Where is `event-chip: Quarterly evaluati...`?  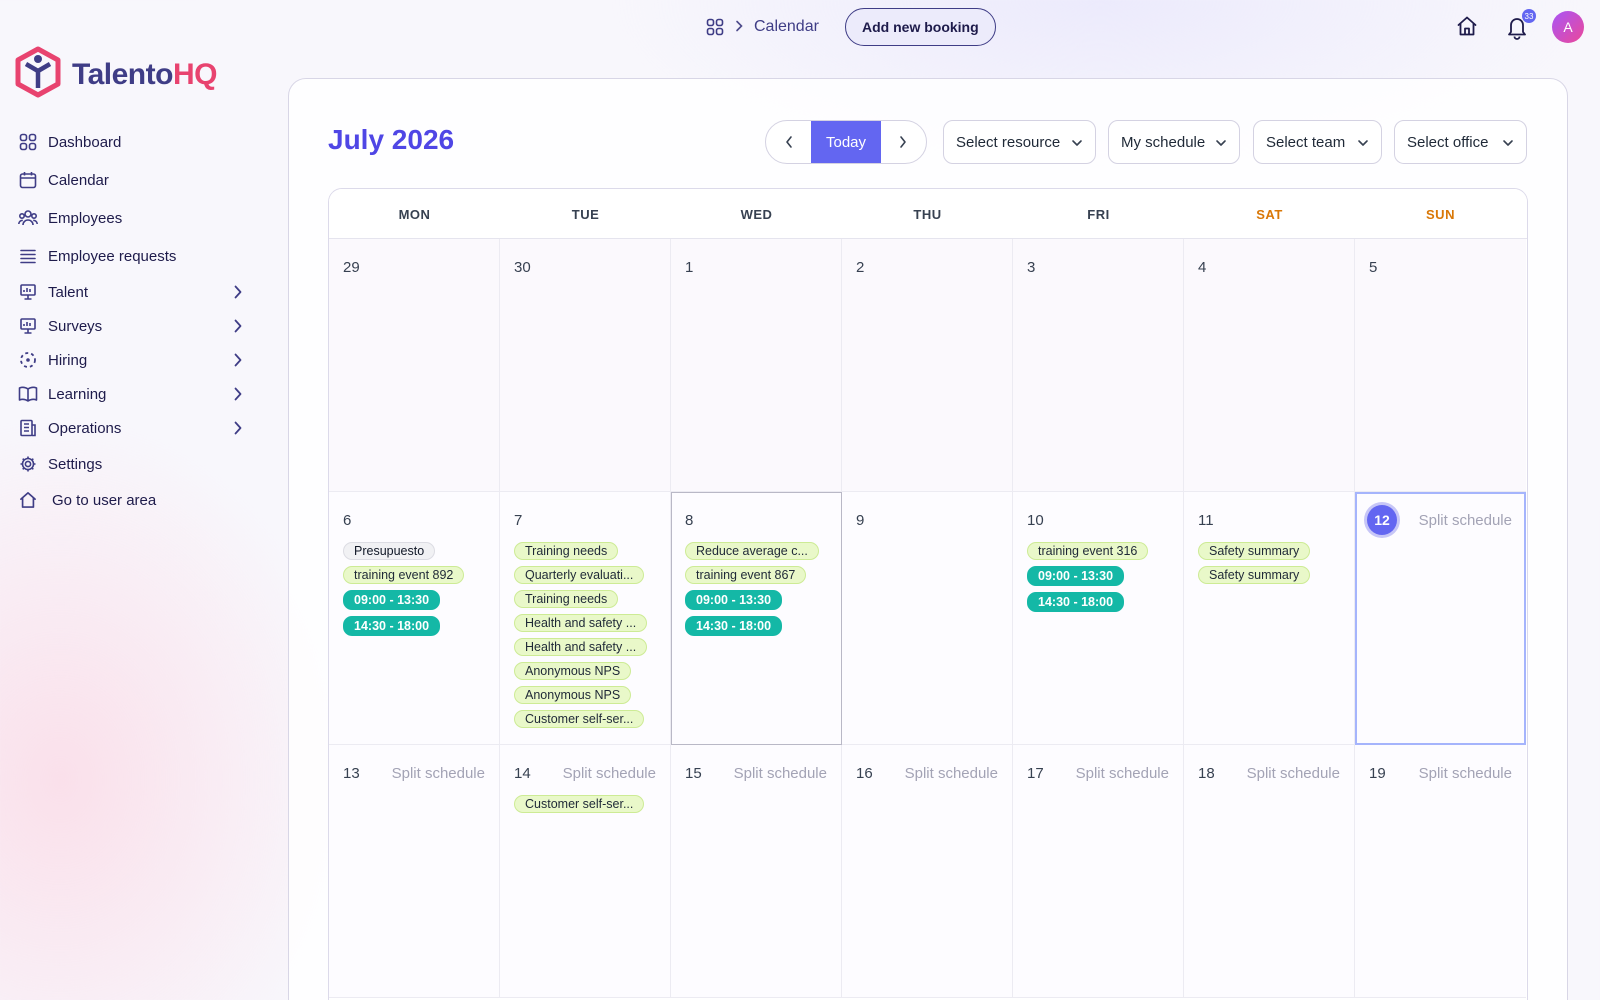
event-chip: Quarterly evaluati... is located at coordinates (579, 575).